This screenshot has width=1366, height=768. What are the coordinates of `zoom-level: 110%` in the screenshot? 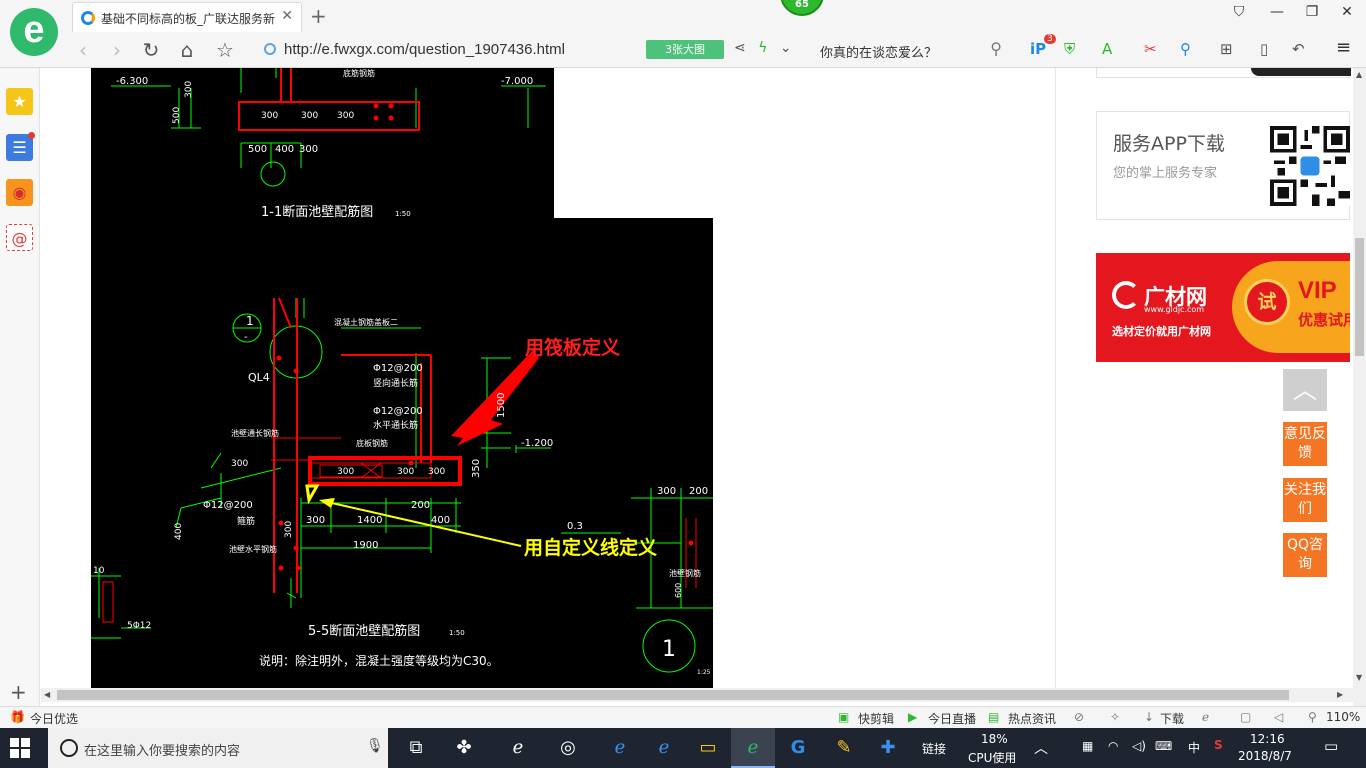 It's located at (1343, 717).